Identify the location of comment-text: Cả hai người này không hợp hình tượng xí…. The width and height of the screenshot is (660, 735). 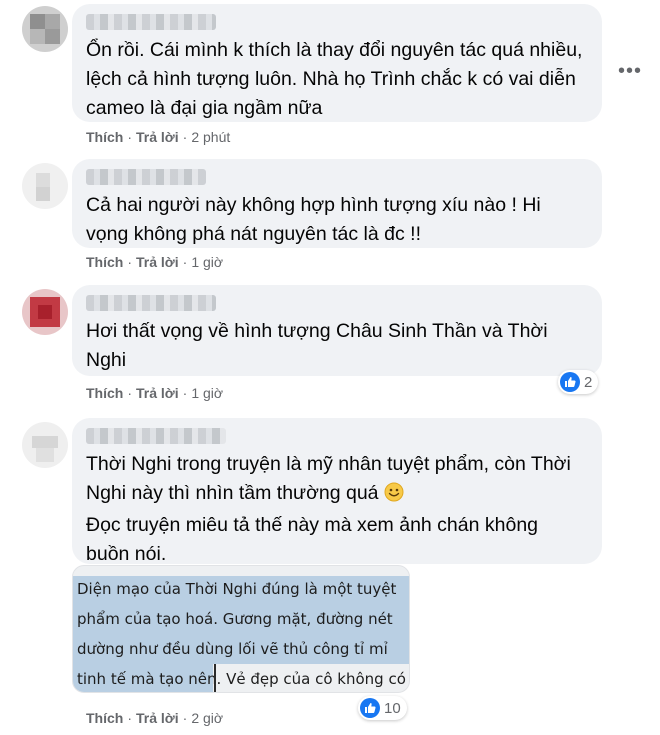
(313, 219).